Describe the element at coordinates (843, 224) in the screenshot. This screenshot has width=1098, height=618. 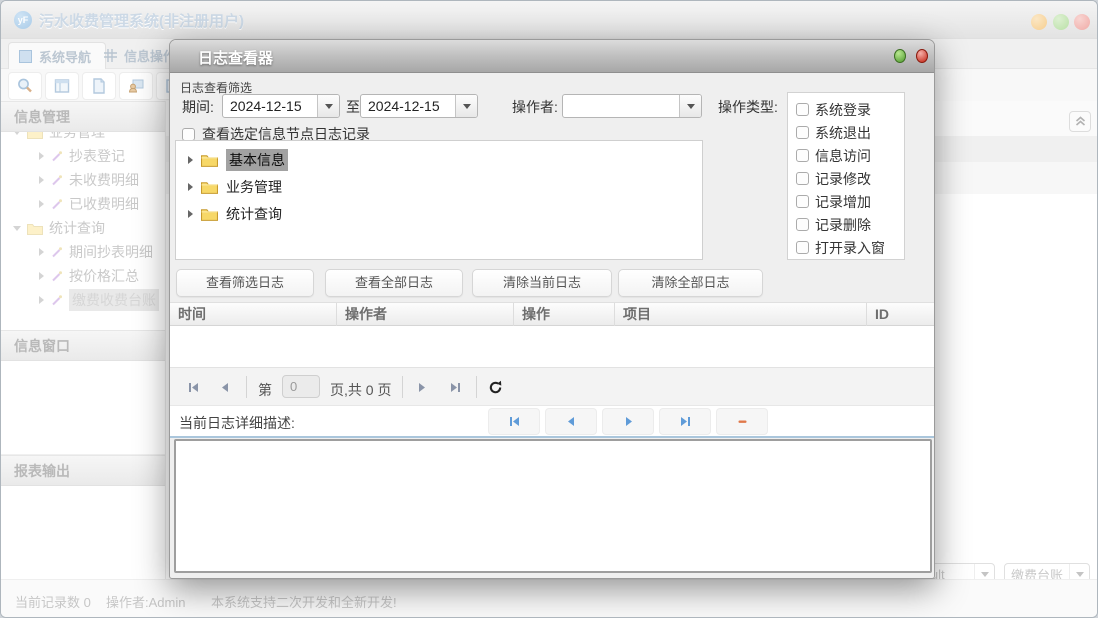
I see `checkbox-label: 记录删除` at that location.